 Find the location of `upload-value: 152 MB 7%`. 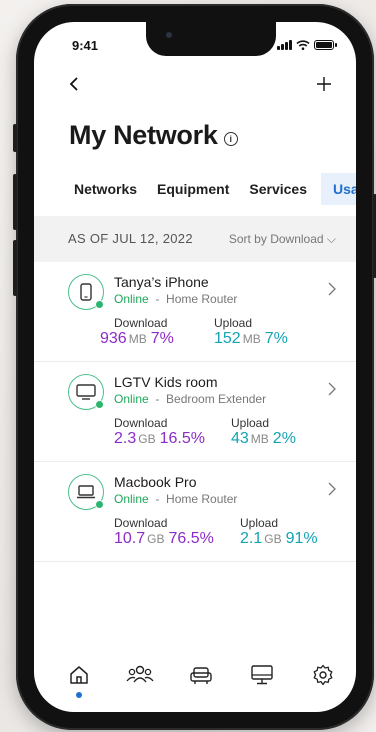

upload-value: 152 MB 7% is located at coordinates (251, 339).